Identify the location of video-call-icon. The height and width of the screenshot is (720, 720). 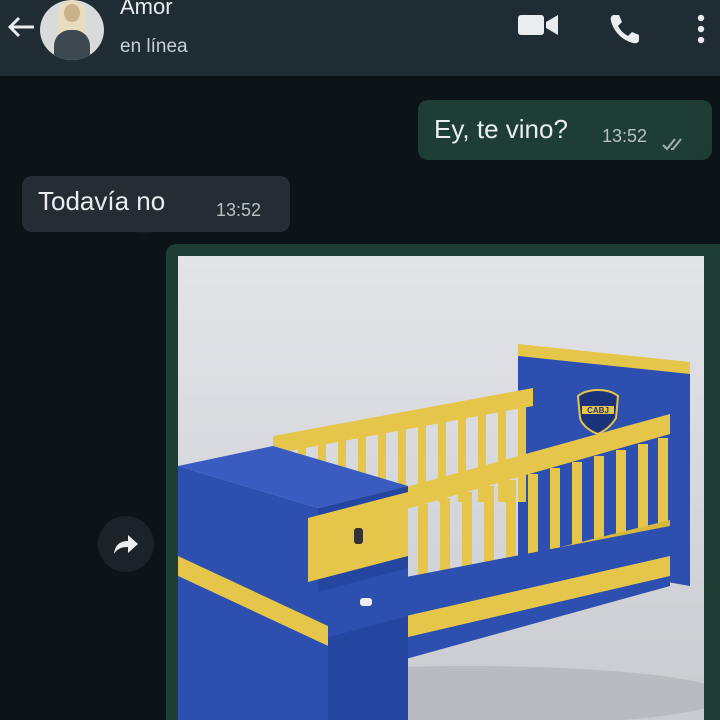
(539, 25).